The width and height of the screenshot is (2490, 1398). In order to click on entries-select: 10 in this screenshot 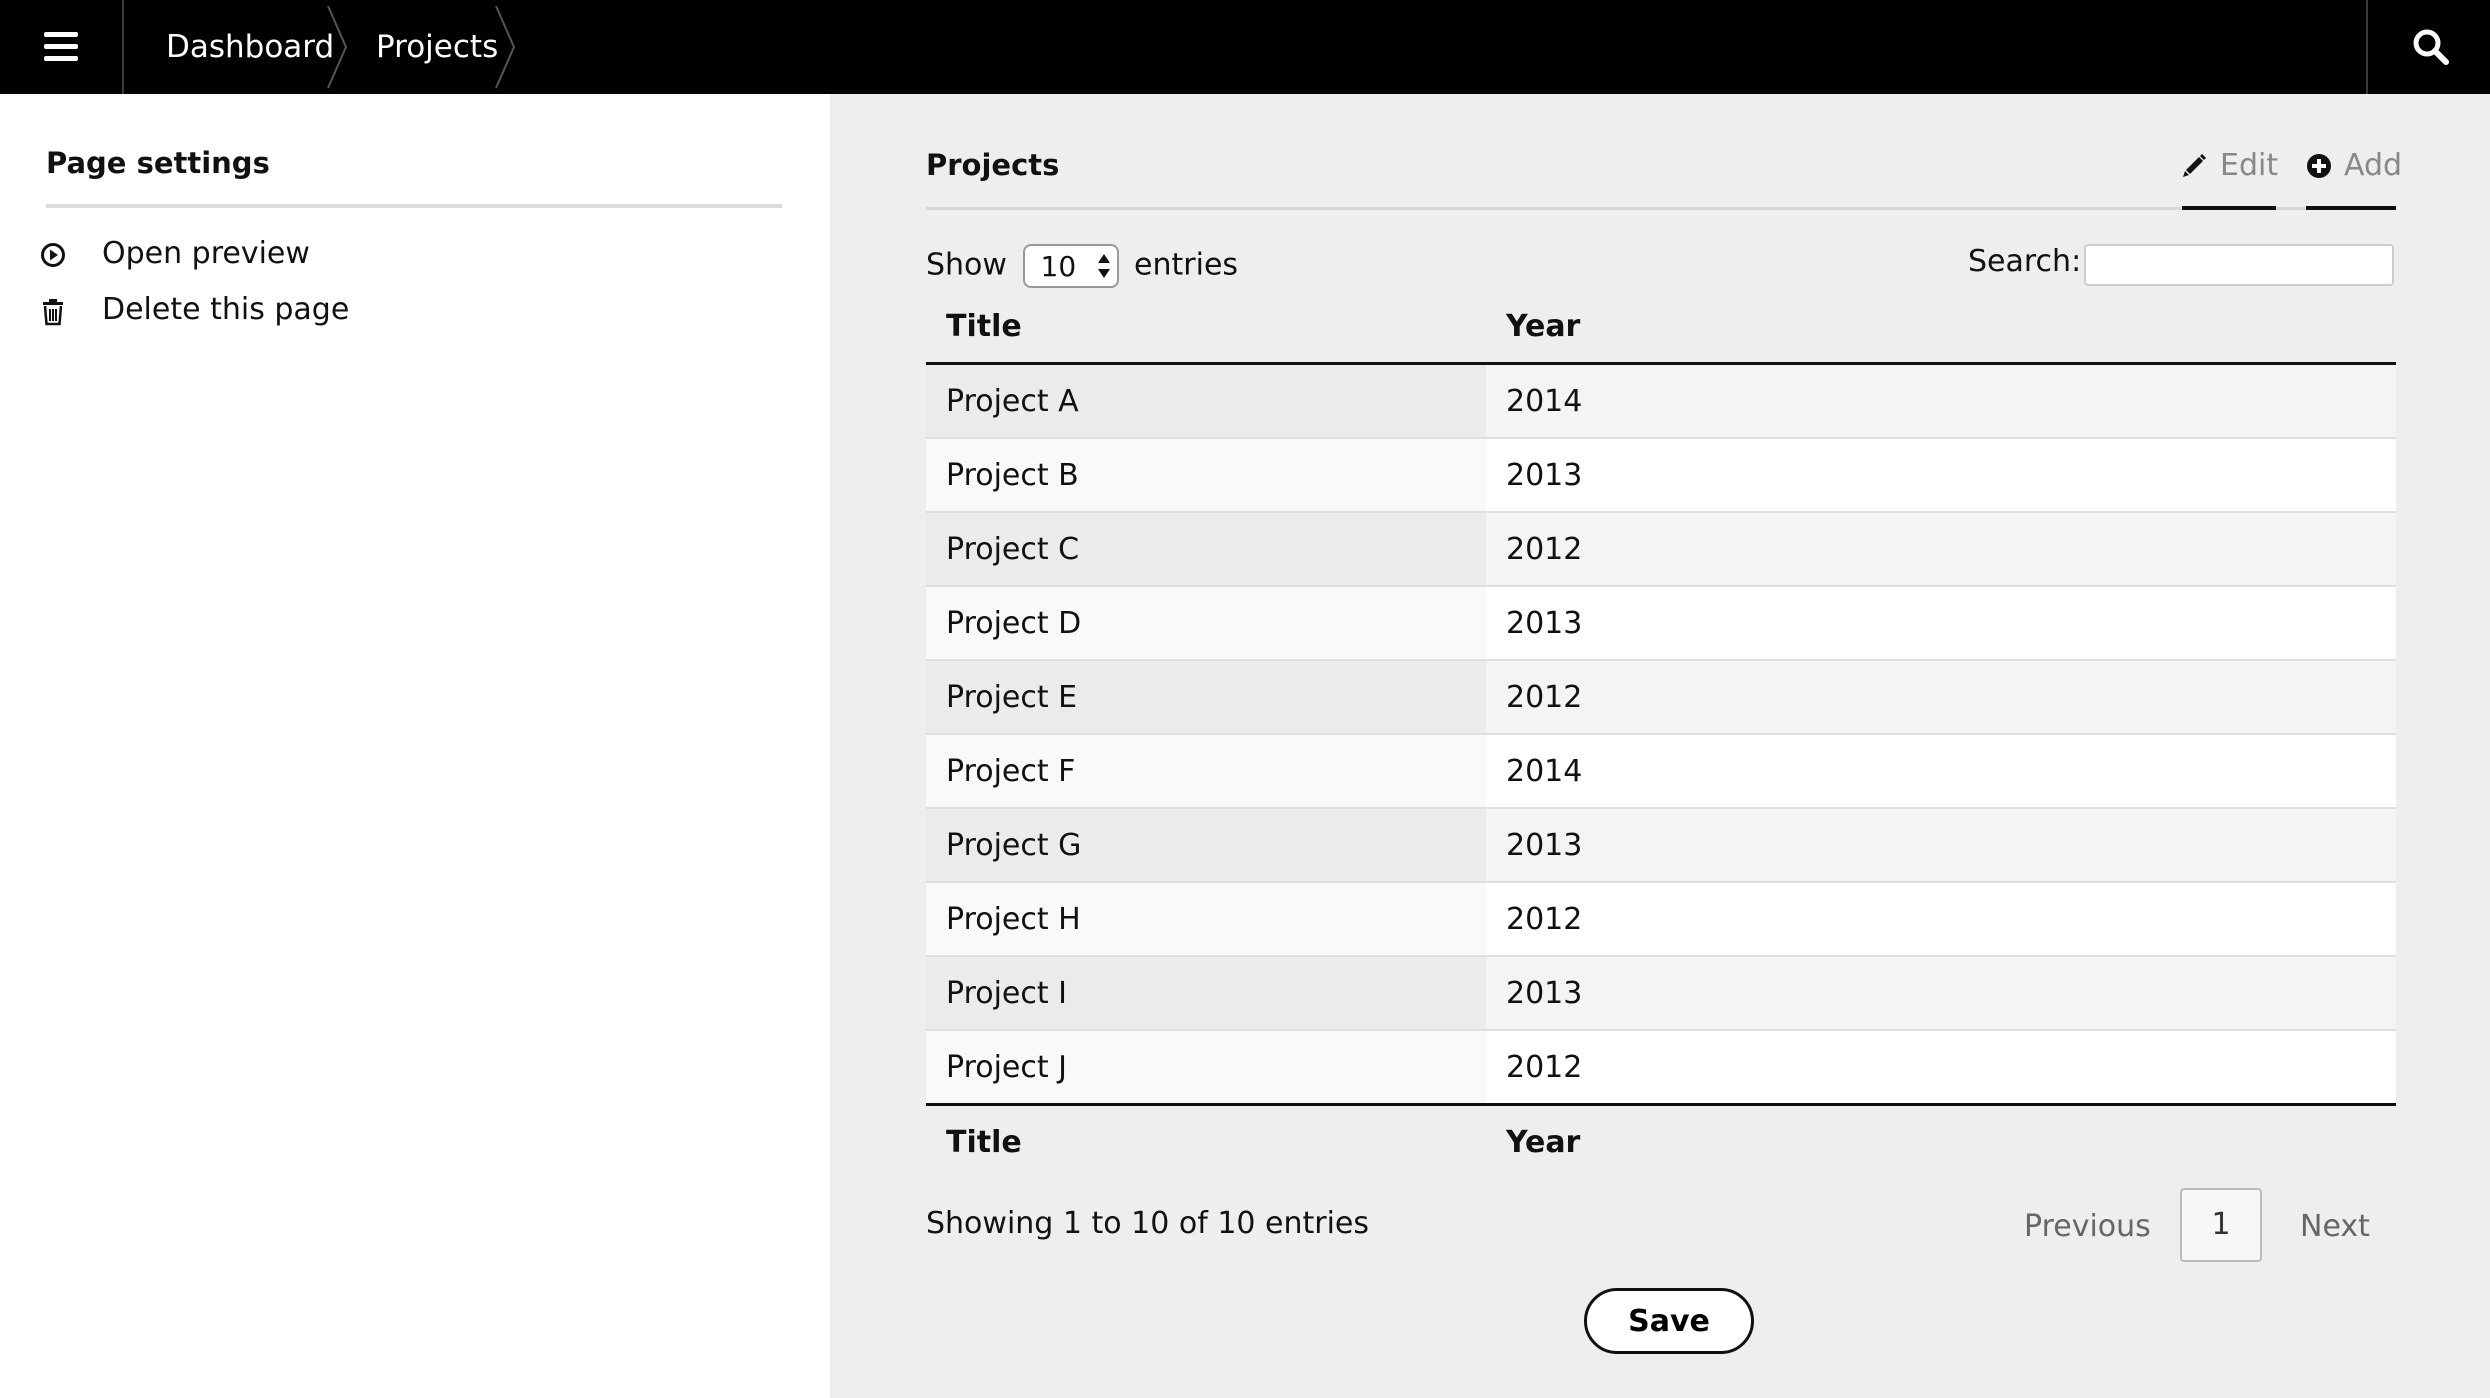, I will do `click(1070, 266)`.